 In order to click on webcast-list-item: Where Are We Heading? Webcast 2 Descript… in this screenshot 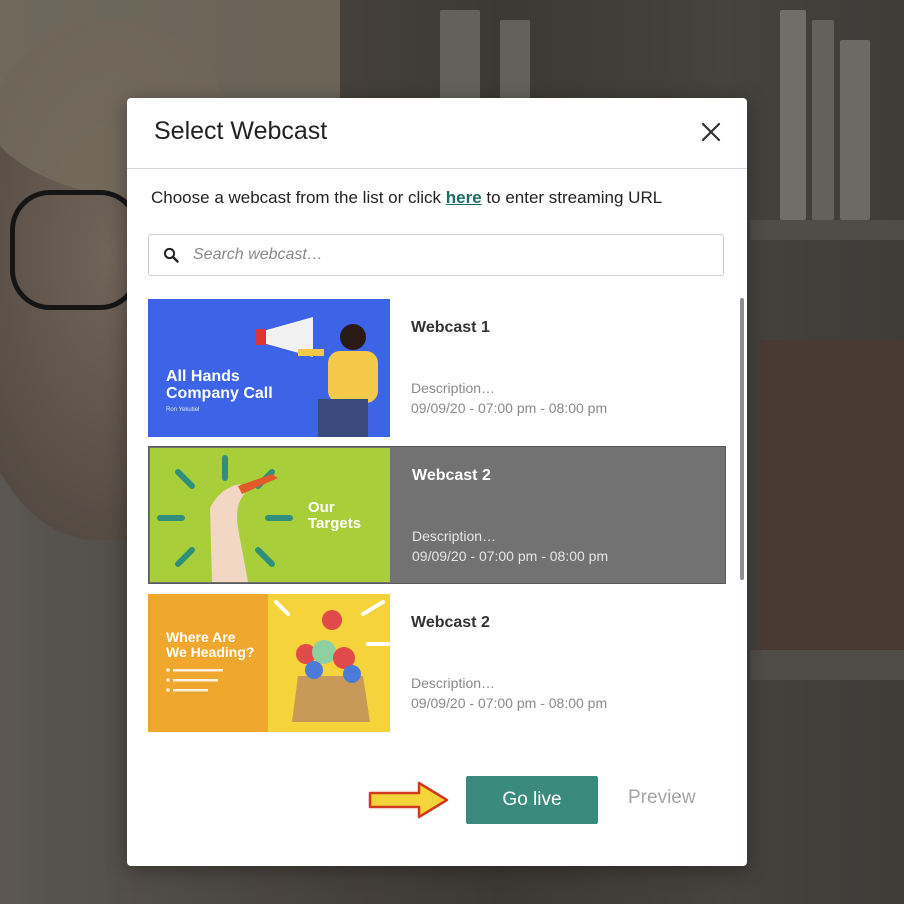, I will do `click(437, 663)`.